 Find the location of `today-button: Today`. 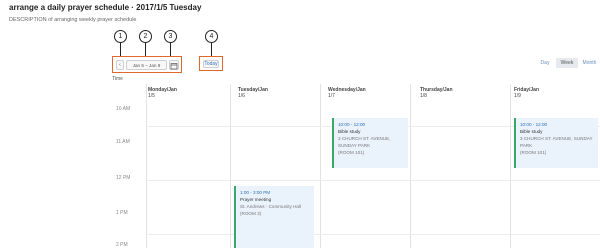

today-button: Today is located at coordinates (211, 63).